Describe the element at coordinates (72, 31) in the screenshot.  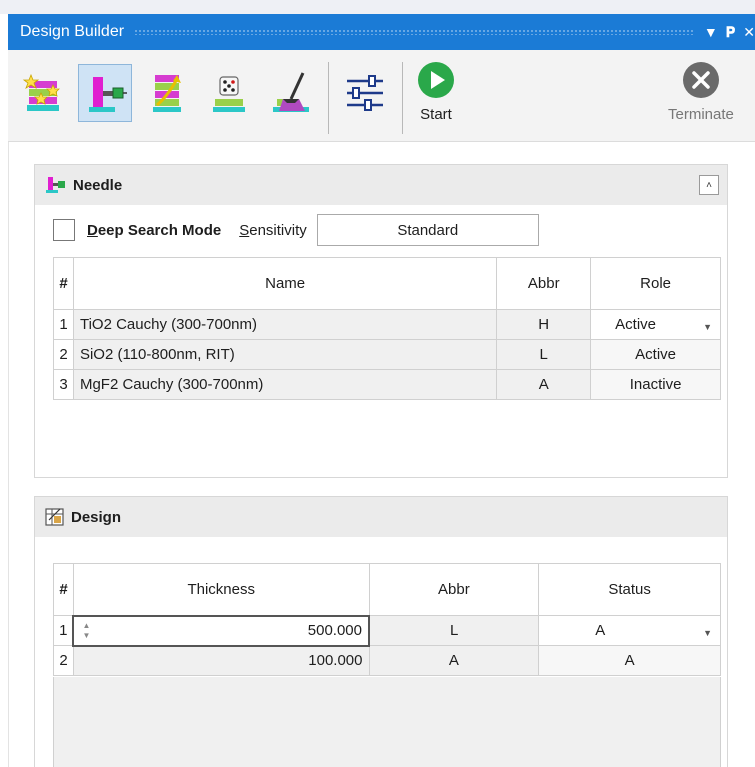
I see `panel-title: Design Builder` at that location.